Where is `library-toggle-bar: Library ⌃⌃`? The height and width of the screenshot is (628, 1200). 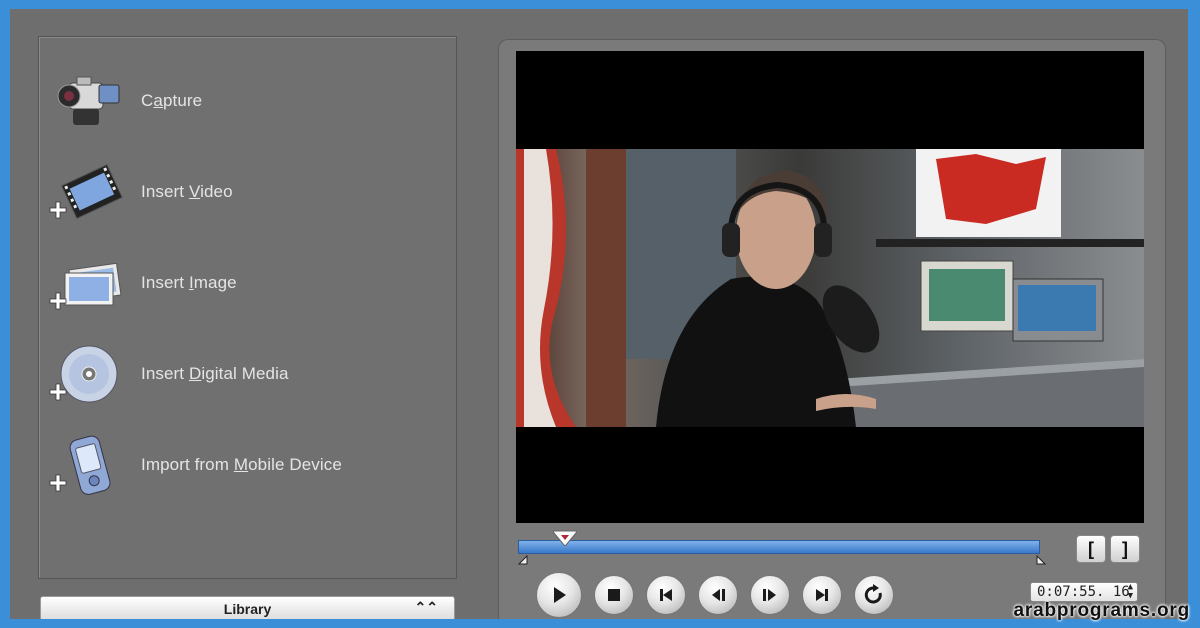 library-toggle-bar: Library ⌃⌃ is located at coordinates (247, 607).